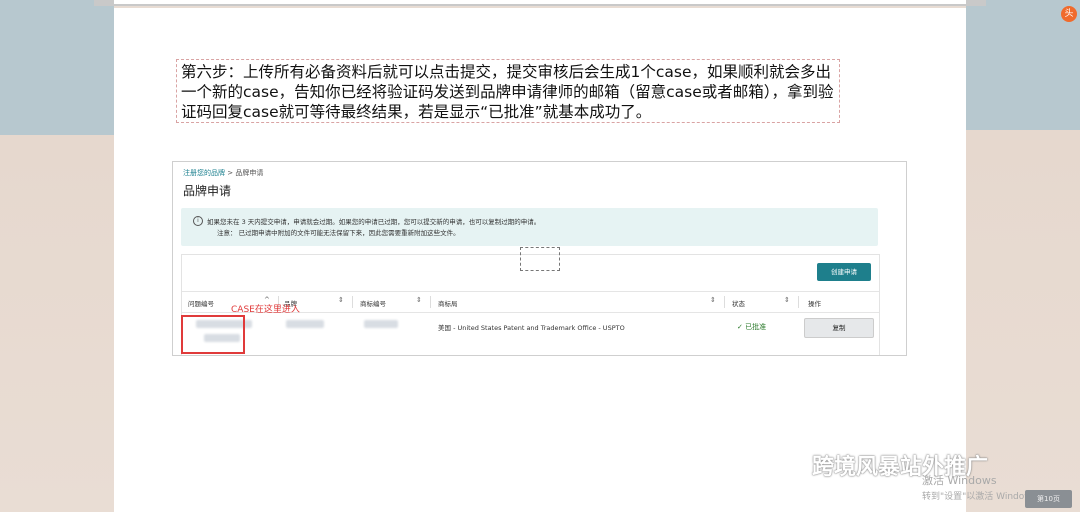  I want to click on column-header-status: 状态, so click(738, 303).